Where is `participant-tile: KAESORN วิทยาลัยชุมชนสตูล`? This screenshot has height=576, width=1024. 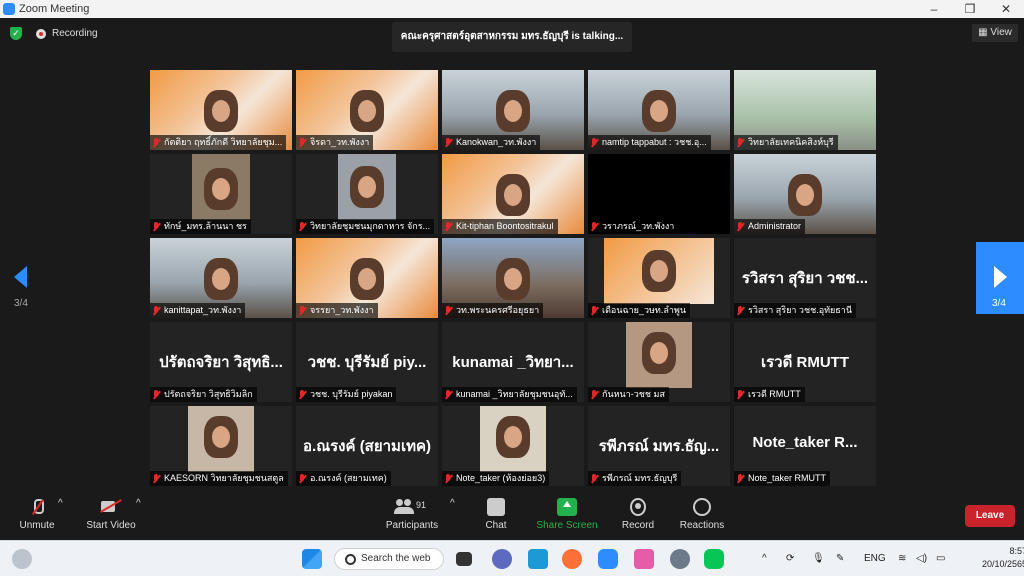 participant-tile: KAESORN วิทยาลัยชุมชนสตูล is located at coordinates (221, 446).